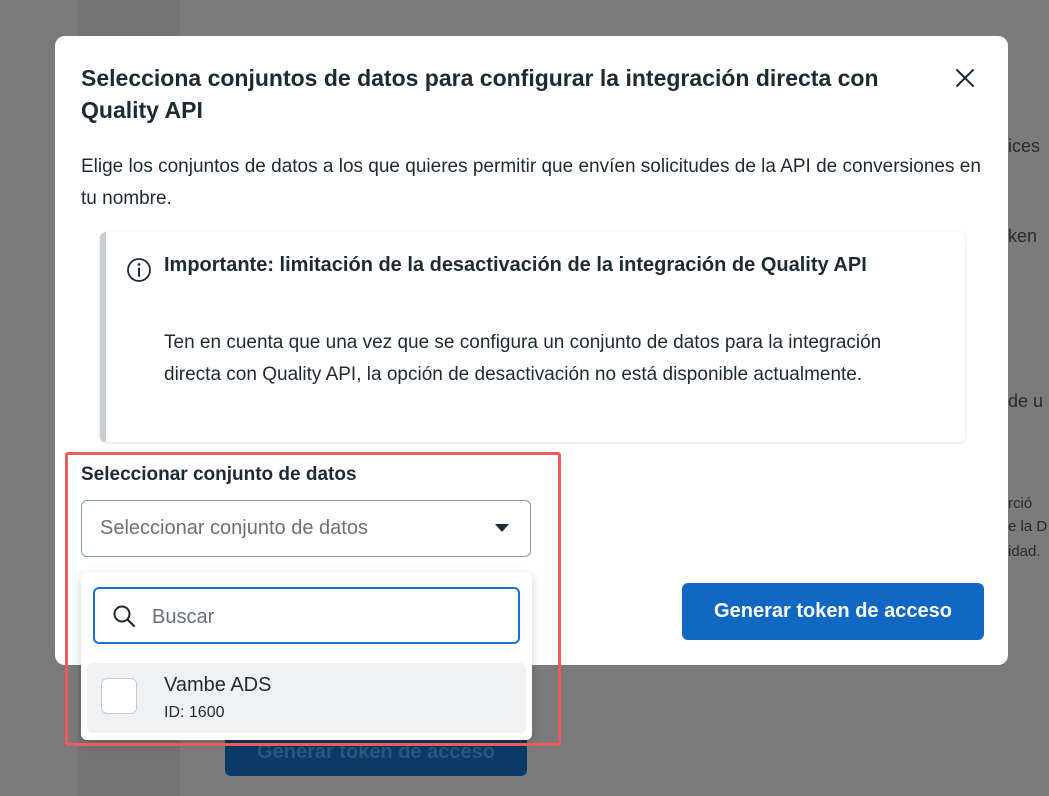  What do you see at coordinates (1023, 236) in the screenshot?
I see `background-text: ken` at bounding box center [1023, 236].